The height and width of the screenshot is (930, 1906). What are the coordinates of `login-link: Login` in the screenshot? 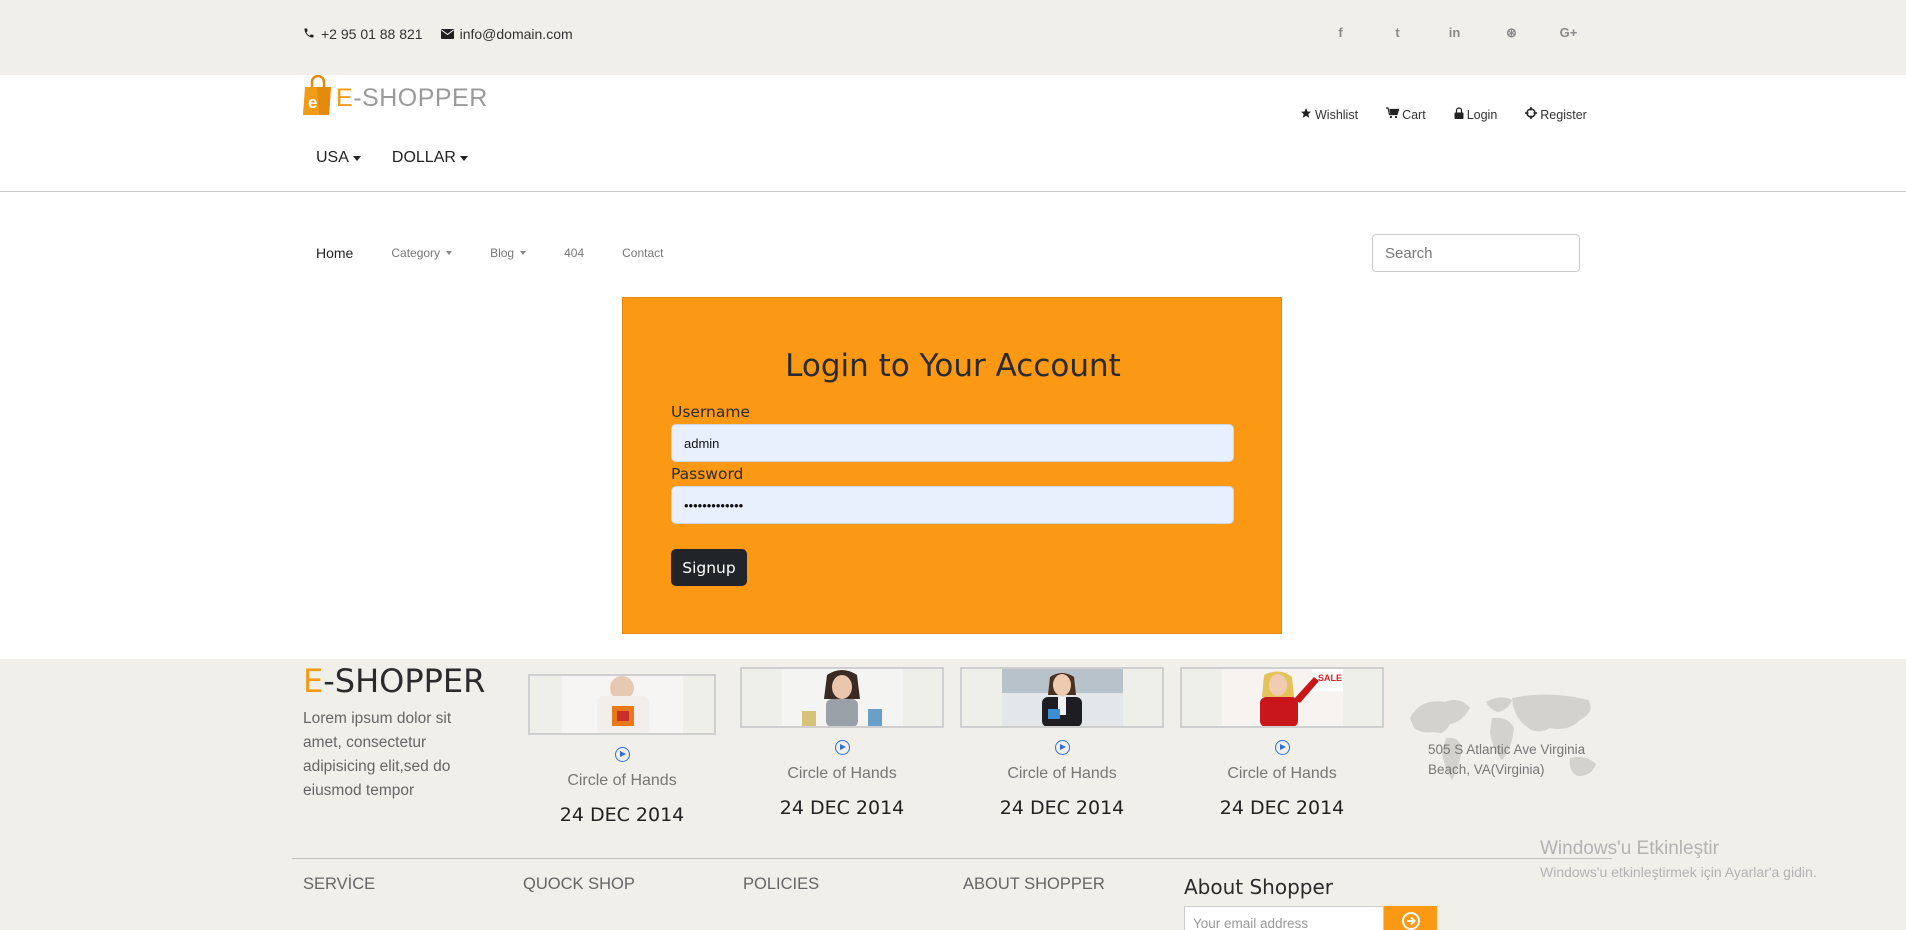 It's located at (1476, 114).